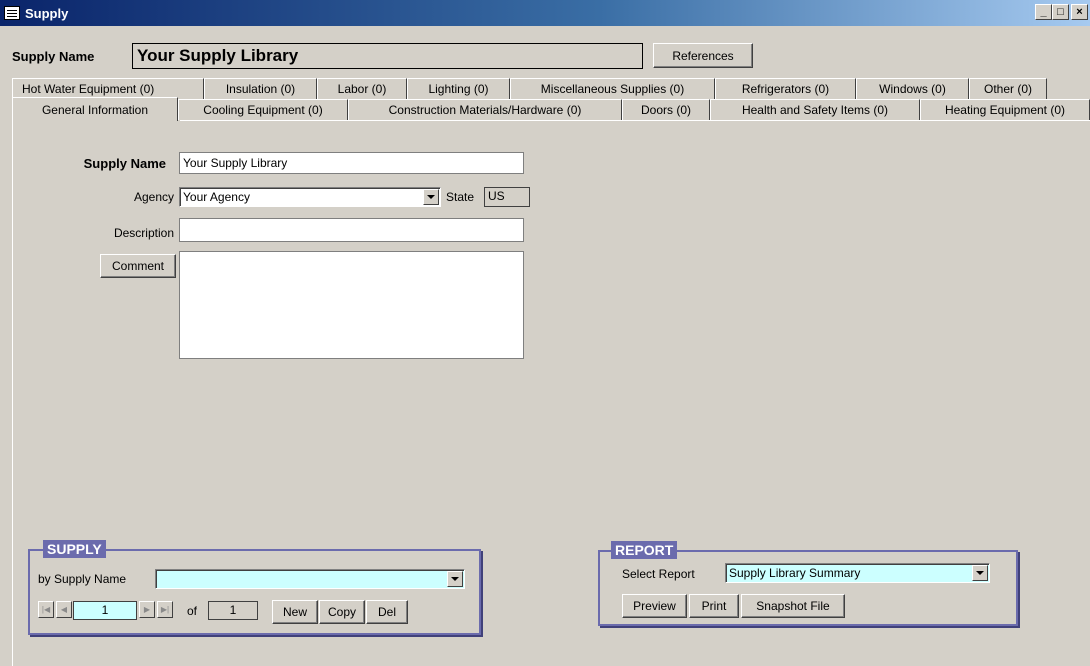  What do you see at coordinates (658, 574) in the screenshot?
I see `select-report-label: Select Report` at bounding box center [658, 574].